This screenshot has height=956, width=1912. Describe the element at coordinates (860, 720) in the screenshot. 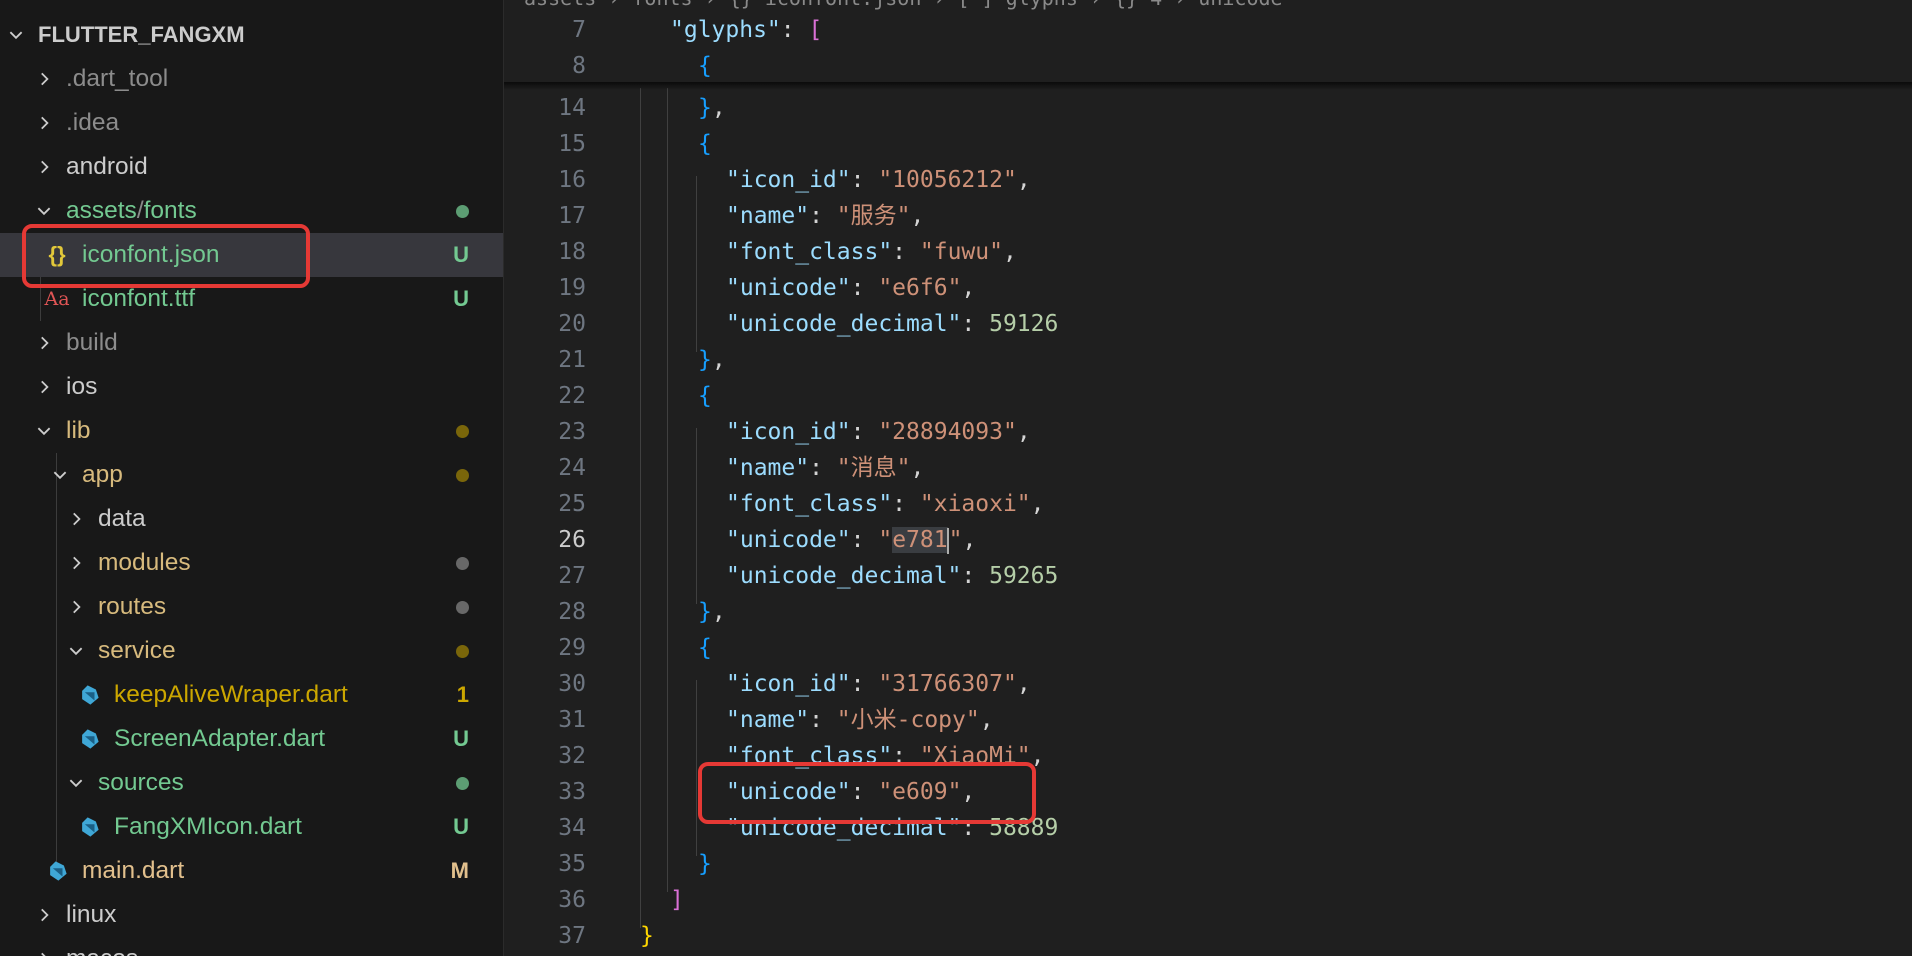

I see `code-text: "name": "小米-copy",` at that location.